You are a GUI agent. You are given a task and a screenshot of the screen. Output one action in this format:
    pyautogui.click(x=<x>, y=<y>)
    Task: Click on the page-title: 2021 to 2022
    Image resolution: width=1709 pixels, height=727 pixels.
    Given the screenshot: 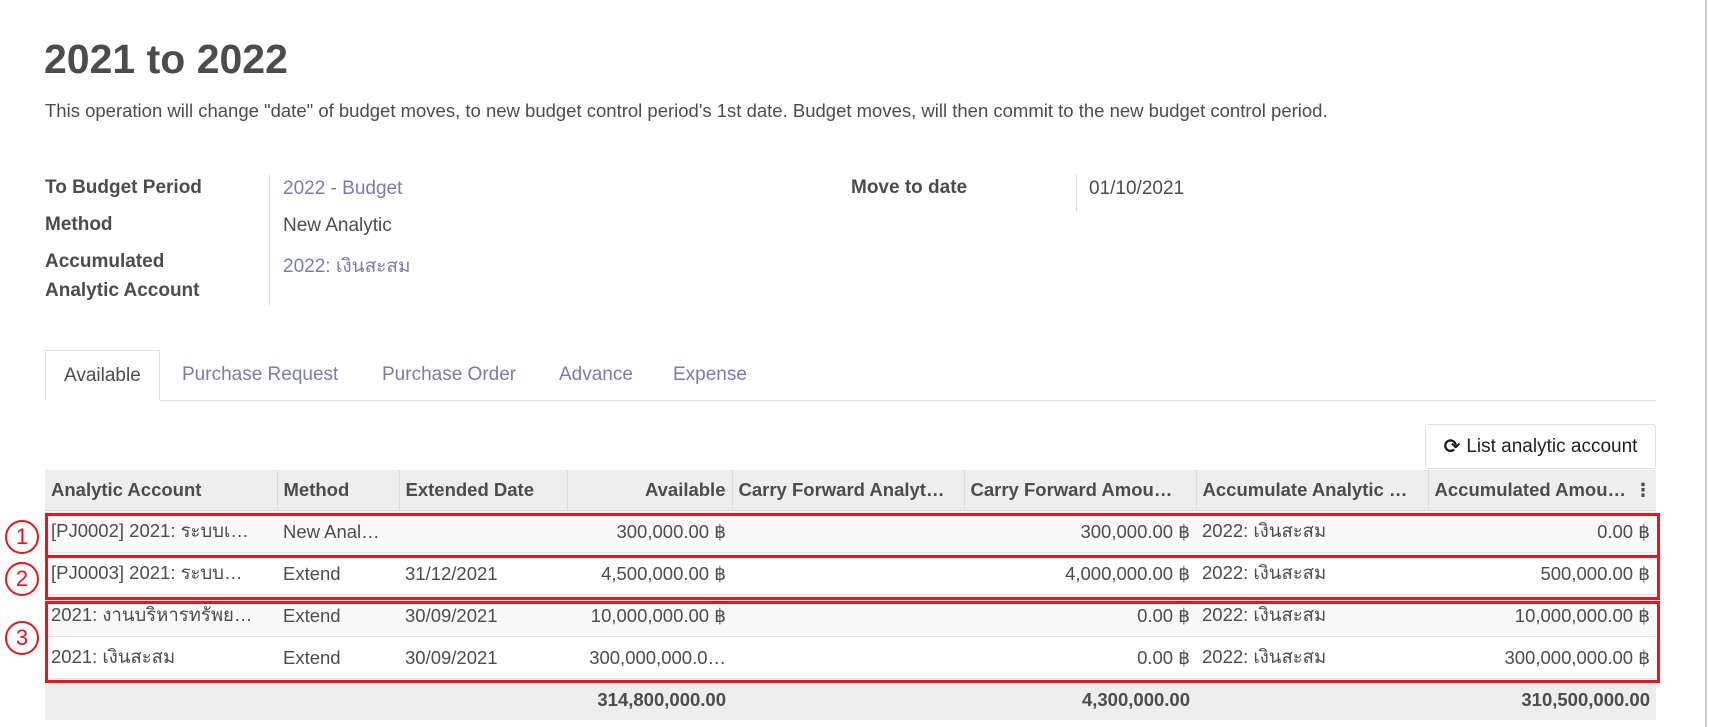 What is the action you would take?
    pyautogui.click(x=166, y=59)
    